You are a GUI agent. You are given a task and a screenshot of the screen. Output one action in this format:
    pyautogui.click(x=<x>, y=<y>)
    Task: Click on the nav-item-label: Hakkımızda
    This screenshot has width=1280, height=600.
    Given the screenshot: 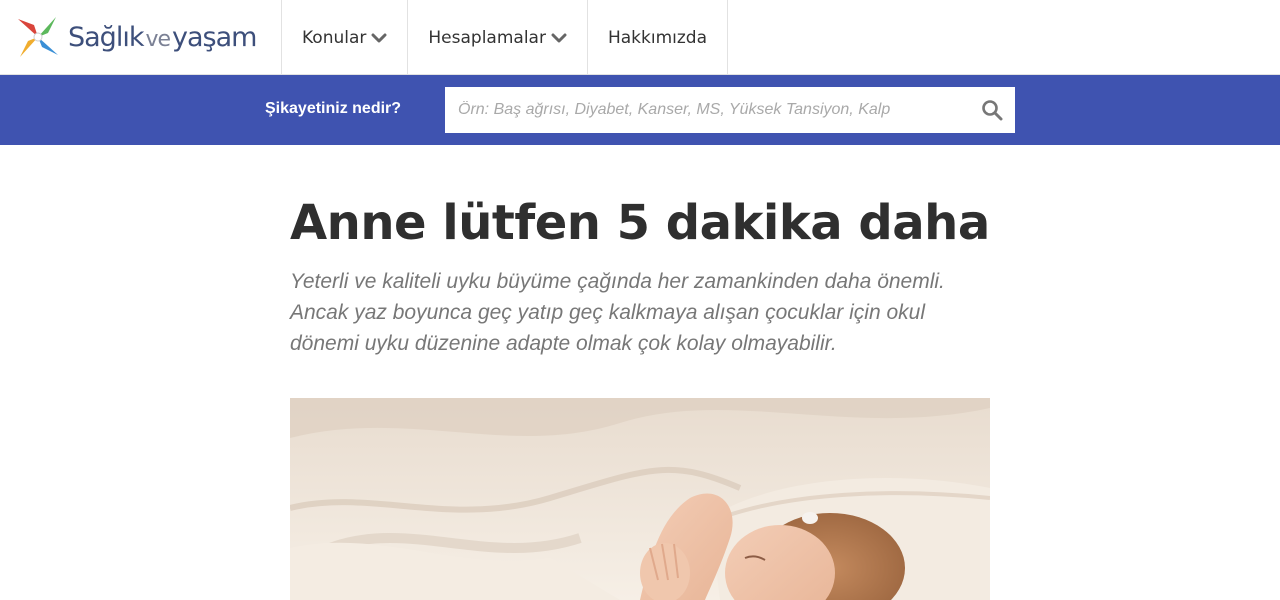 What is the action you would take?
    pyautogui.click(x=657, y=37)
    